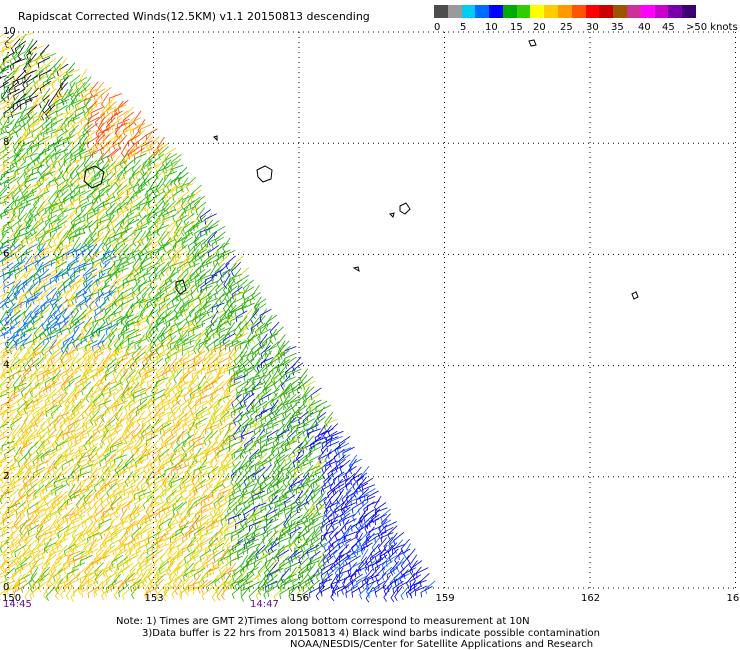 The height and width of the screenshot is (650, 740). I want to click on lon-label: 165, so click(733, 598).